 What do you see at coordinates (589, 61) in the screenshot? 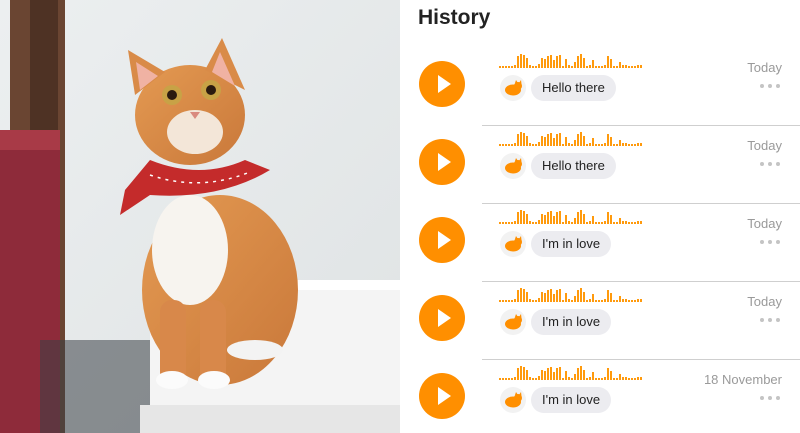
I see `waveform` at bounding box center [589, 61].